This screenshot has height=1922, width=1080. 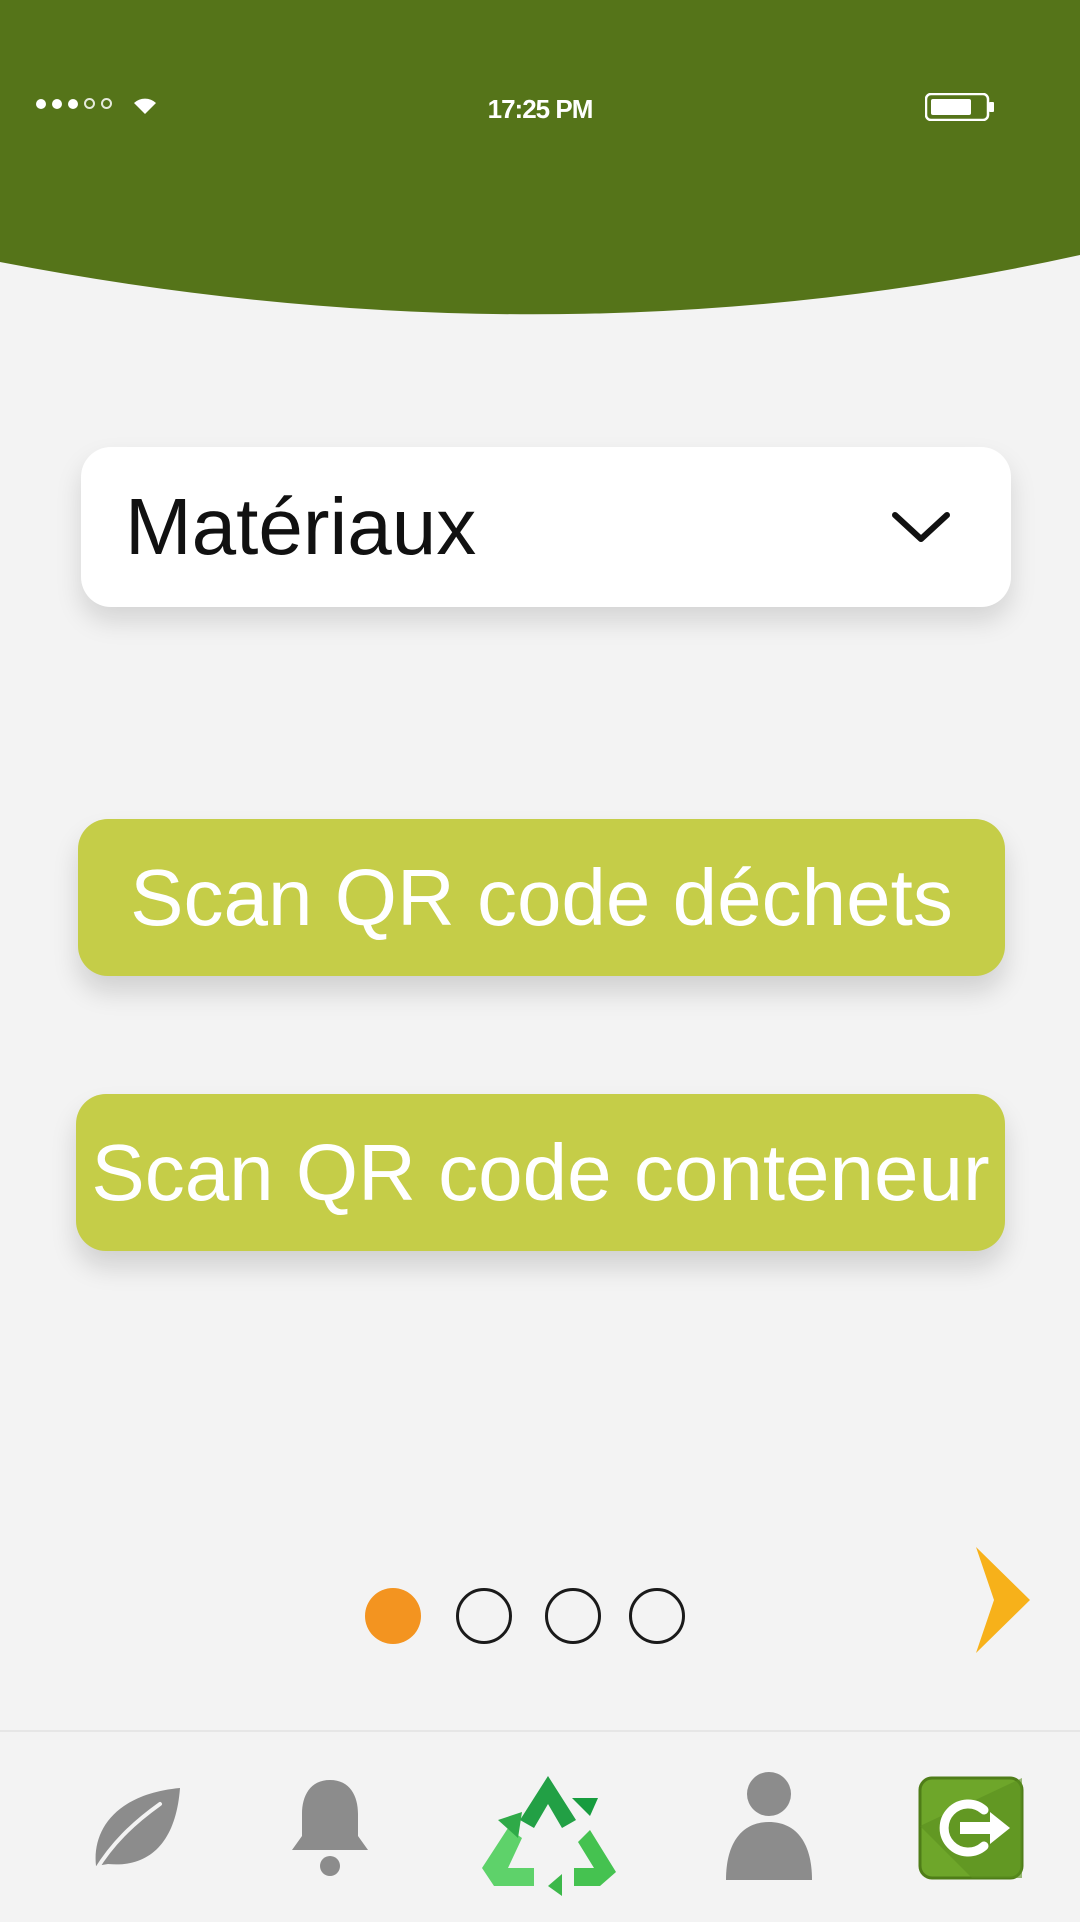 What do you see at coordinates (330, 1826) in the screenshot?
I see `bell-icon` at bounding box center [330, 1826].